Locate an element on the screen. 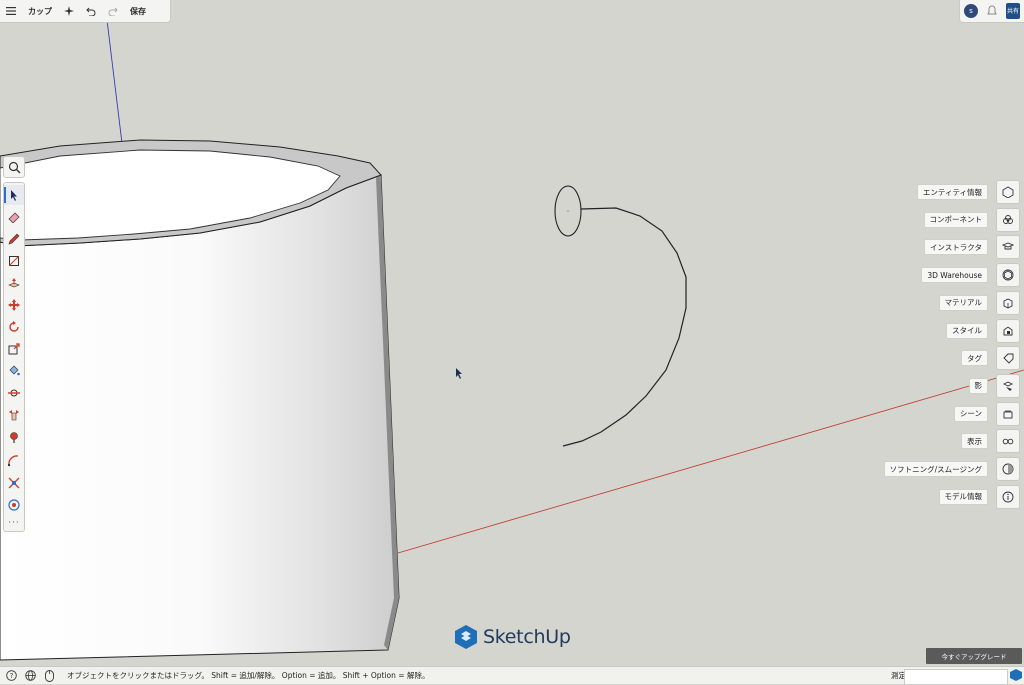 The image size is (1024, 685). search-icon is located at coordinates (14, 167).